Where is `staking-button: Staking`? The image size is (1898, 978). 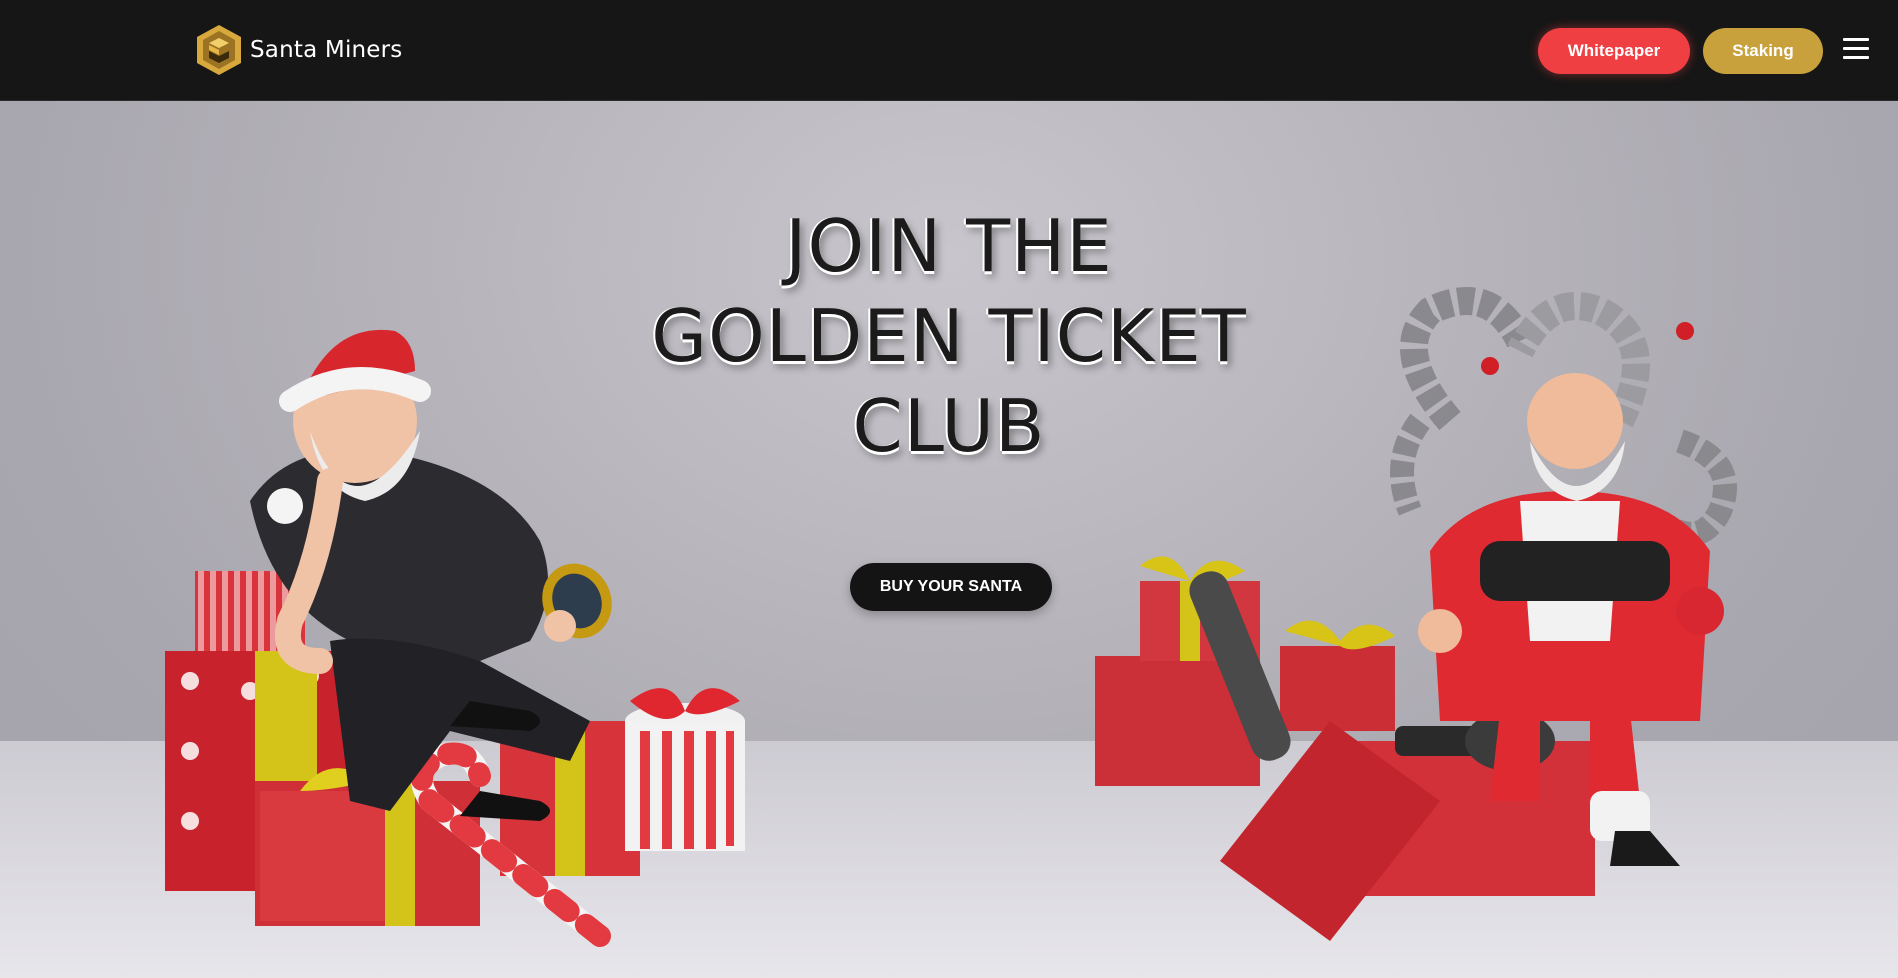 staking-button: Staking is located at coordinates (1763, 51).